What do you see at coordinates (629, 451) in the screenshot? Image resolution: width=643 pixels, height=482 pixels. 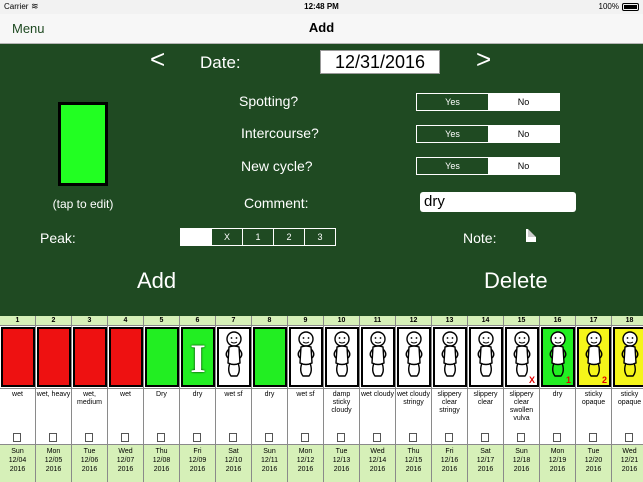 I see `calendar-date-text: Wed` at bounding box center [629, 451].